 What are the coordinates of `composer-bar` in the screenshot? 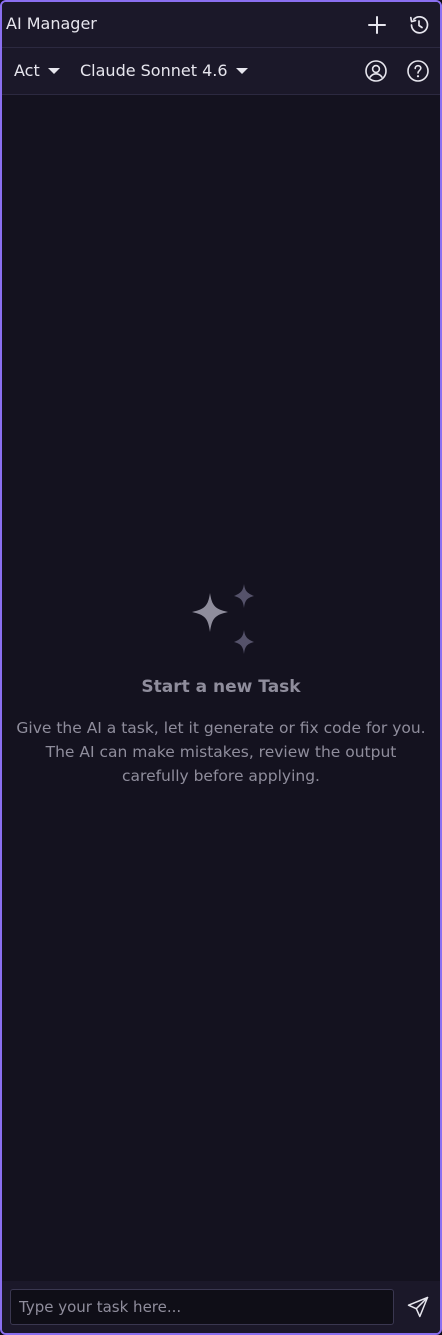 It's located at (221, 1307).